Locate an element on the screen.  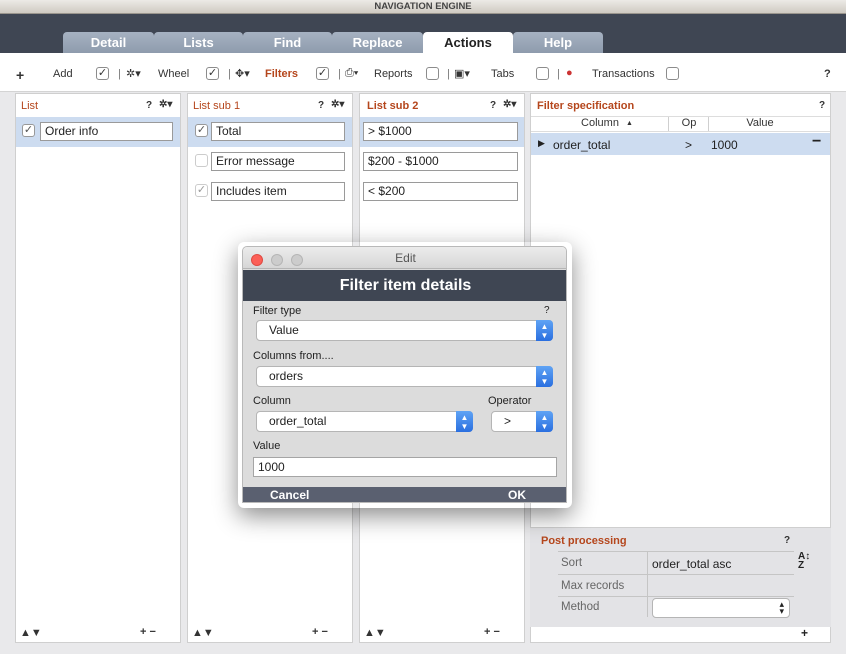
tab-help: Help is located at coordinates (558, 42).